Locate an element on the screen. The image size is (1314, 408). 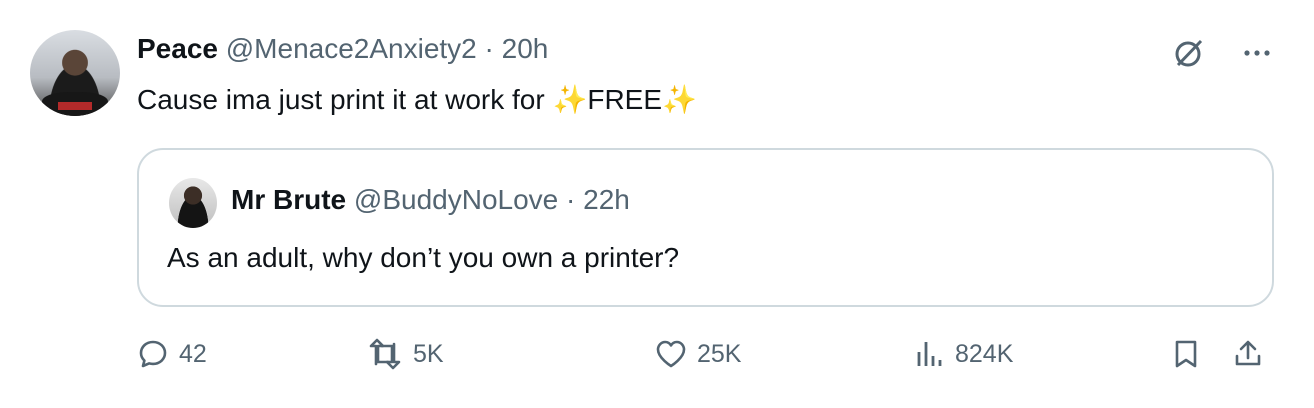
avatar is located at coordinates (75, 73).